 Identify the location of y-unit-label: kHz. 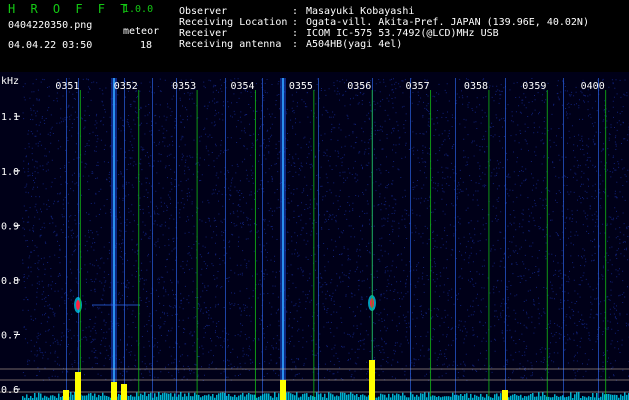
(10, 81).